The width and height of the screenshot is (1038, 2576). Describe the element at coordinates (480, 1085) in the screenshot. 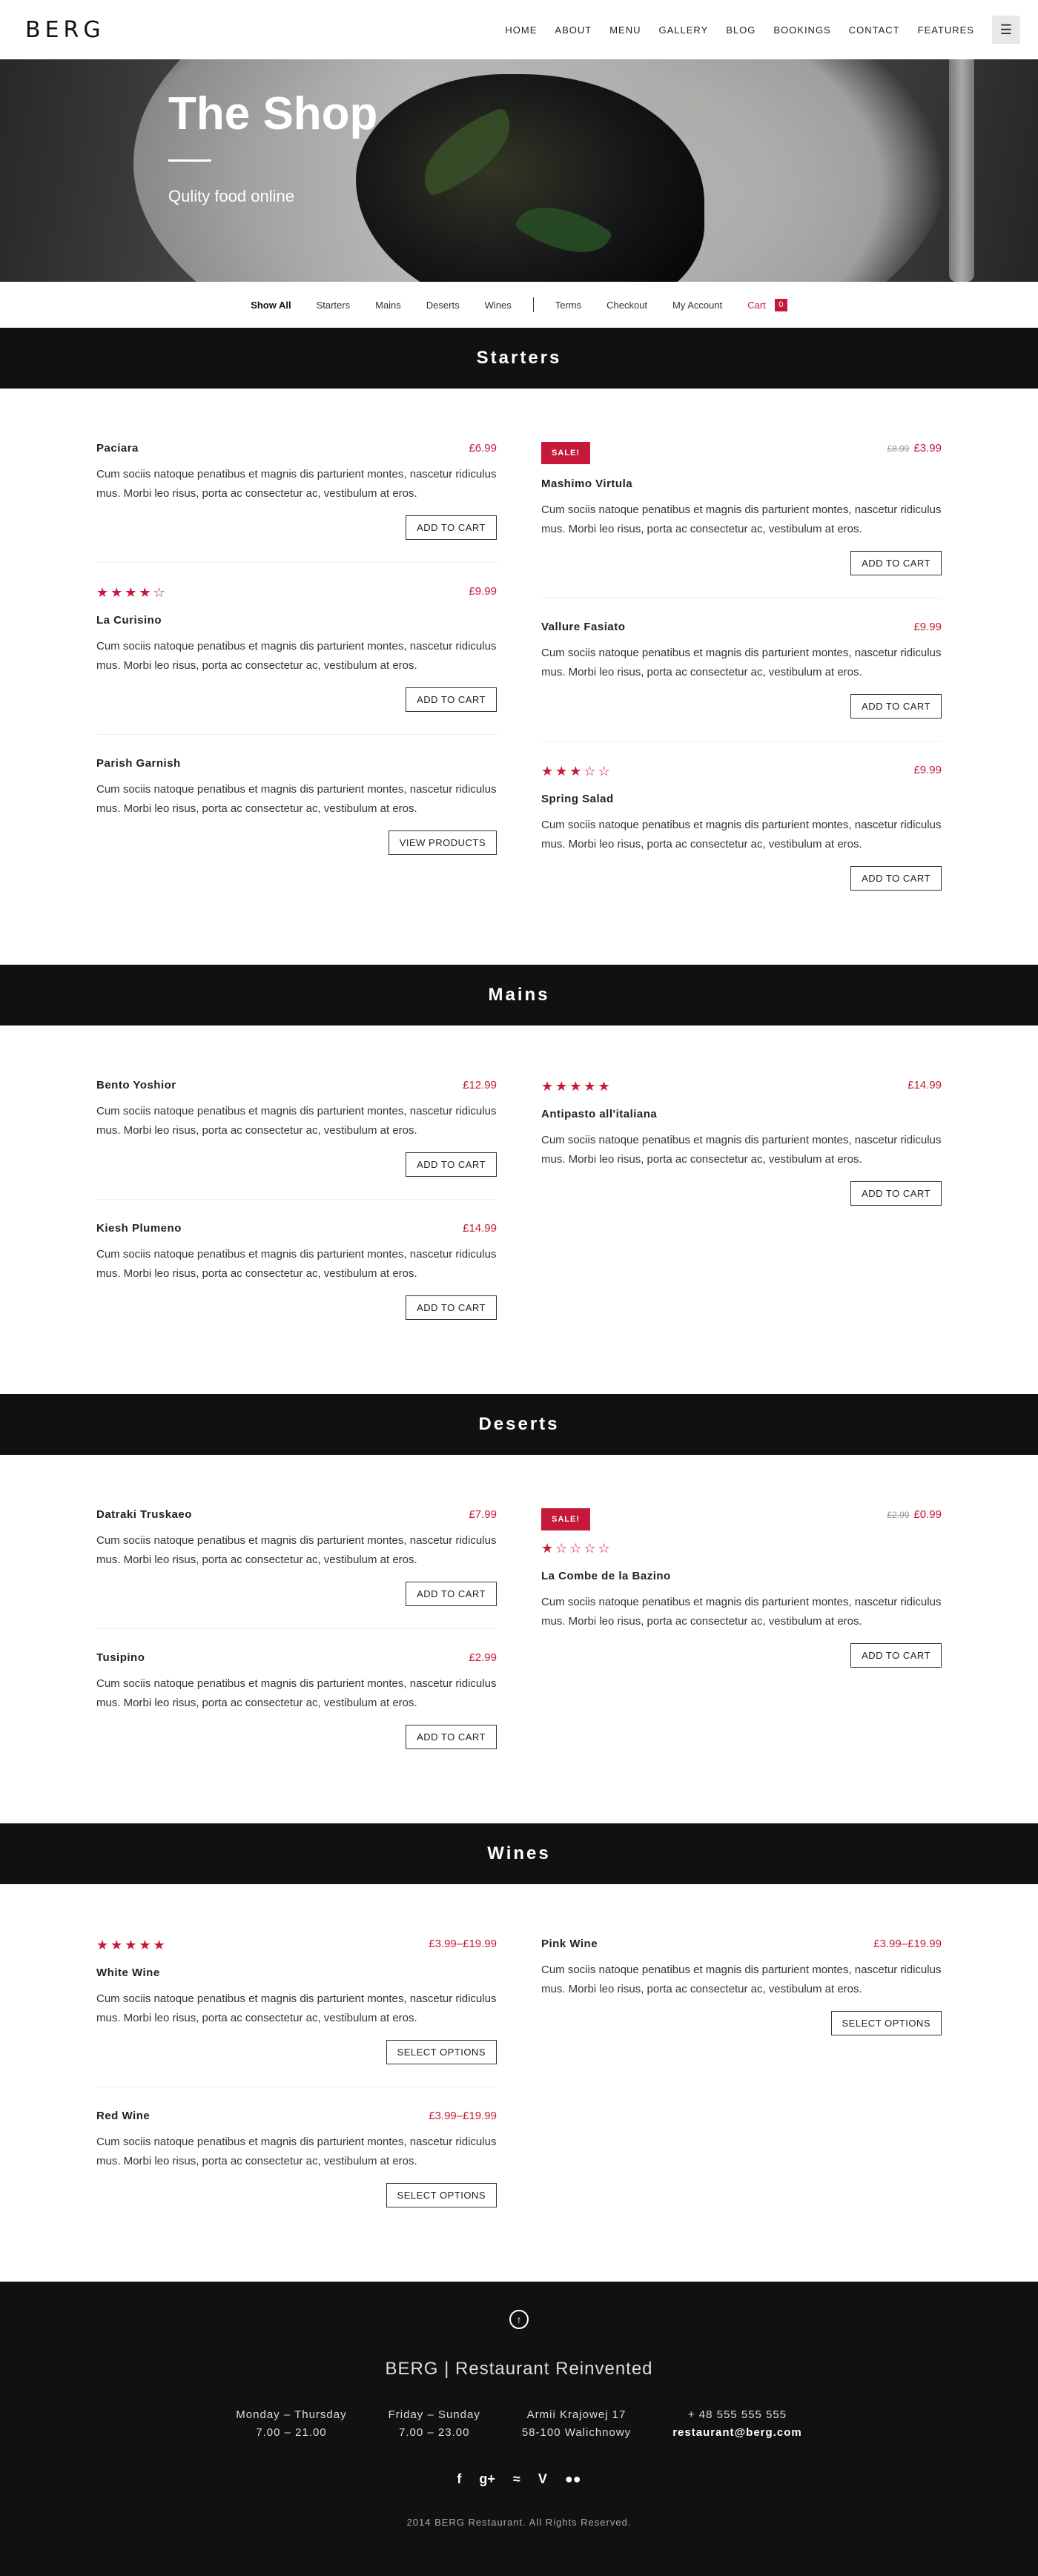

I see `current-price: £12.99` at that location.